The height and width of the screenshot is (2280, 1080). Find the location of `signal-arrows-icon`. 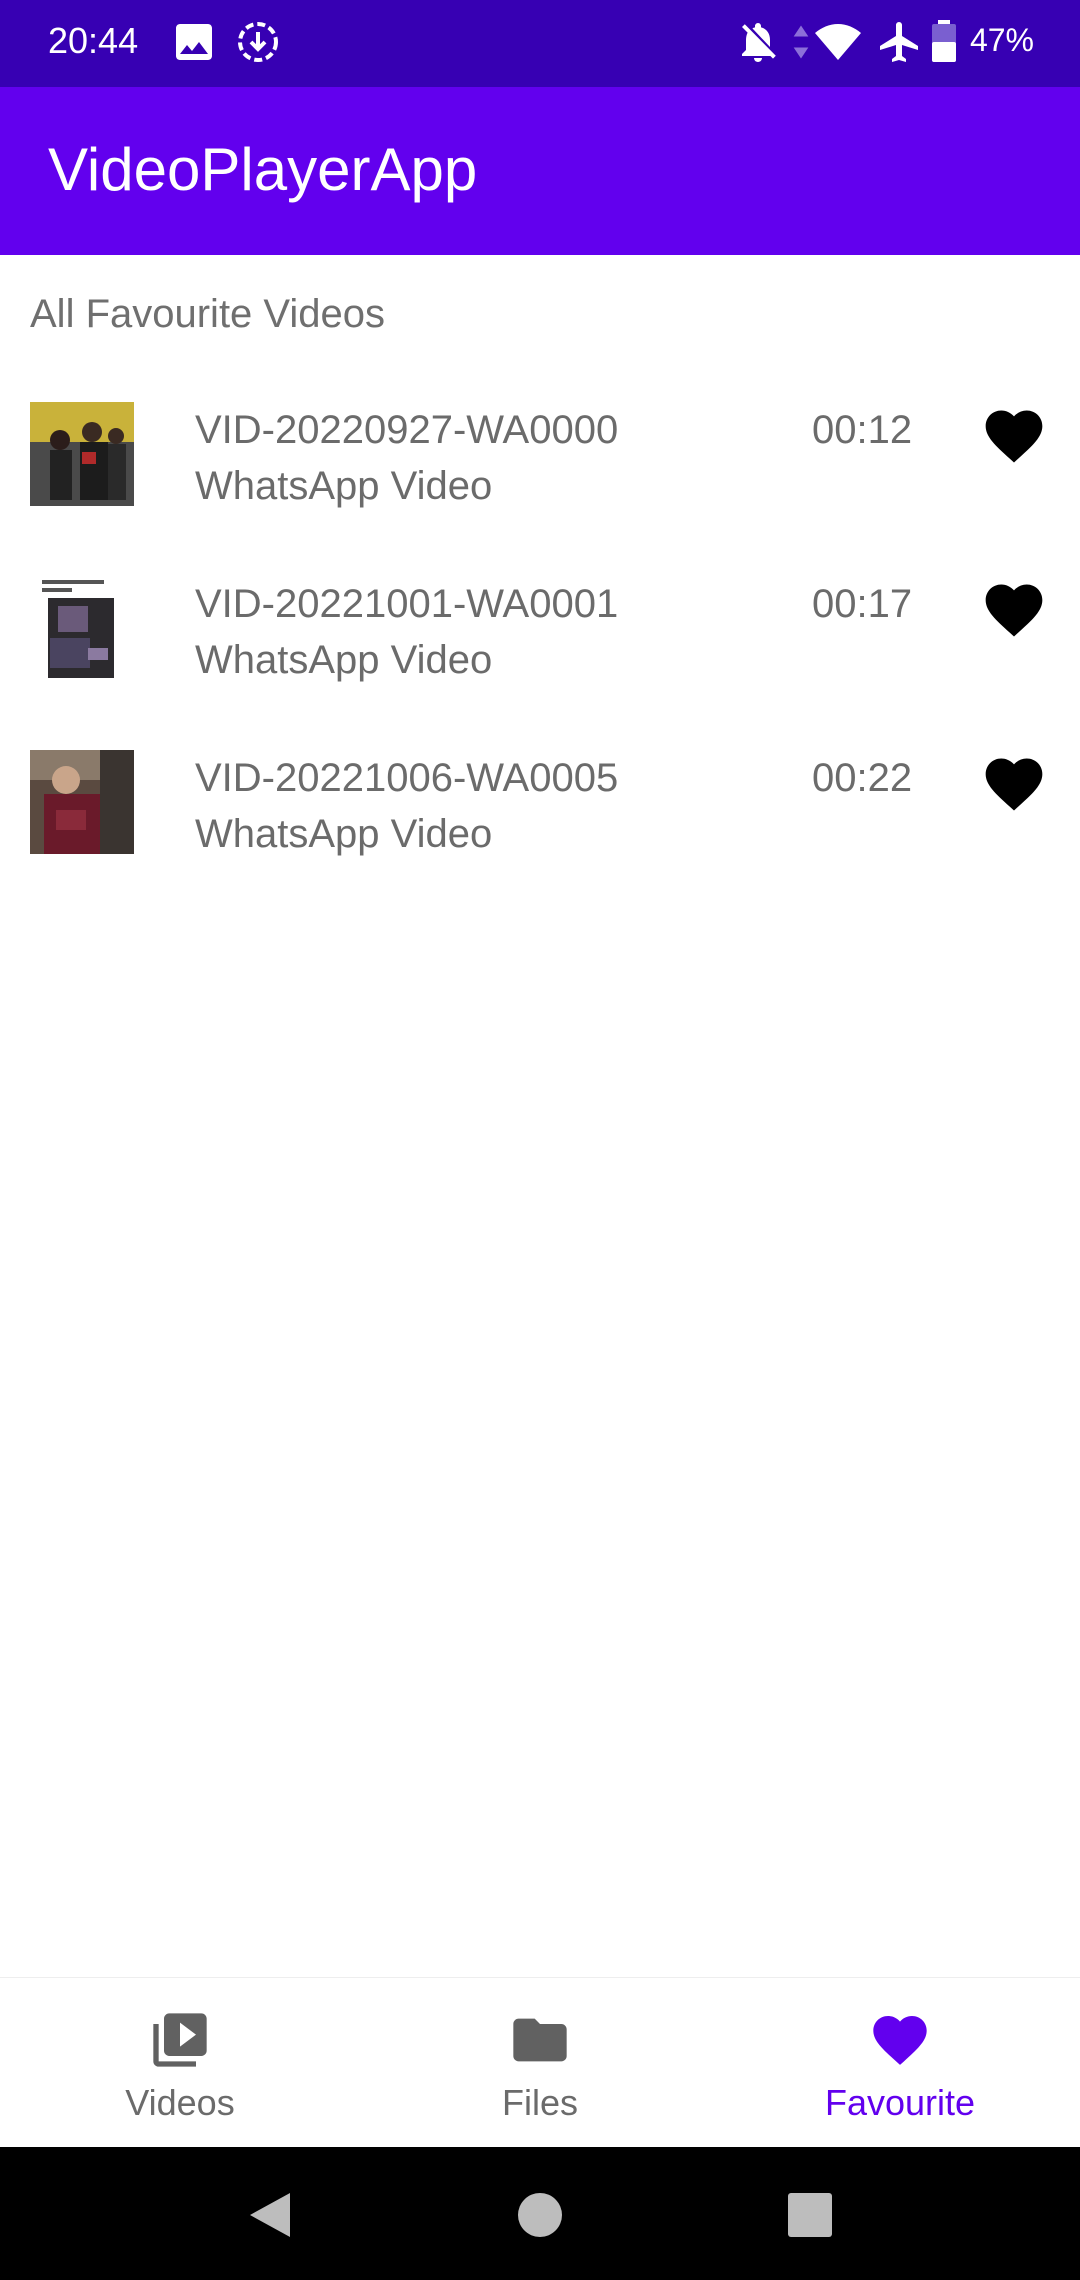

signal-arrows-icon is located at coordinates (801, 42).